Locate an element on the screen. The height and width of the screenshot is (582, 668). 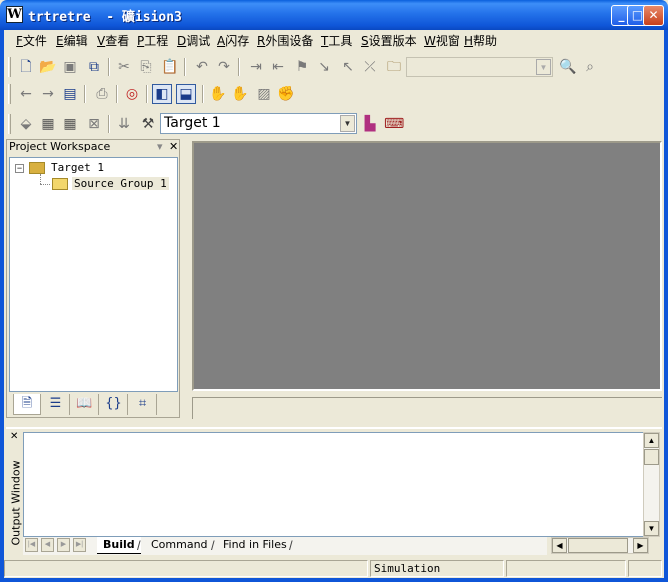
indent-icon: ⇥ is located at coordinates (256, 67).